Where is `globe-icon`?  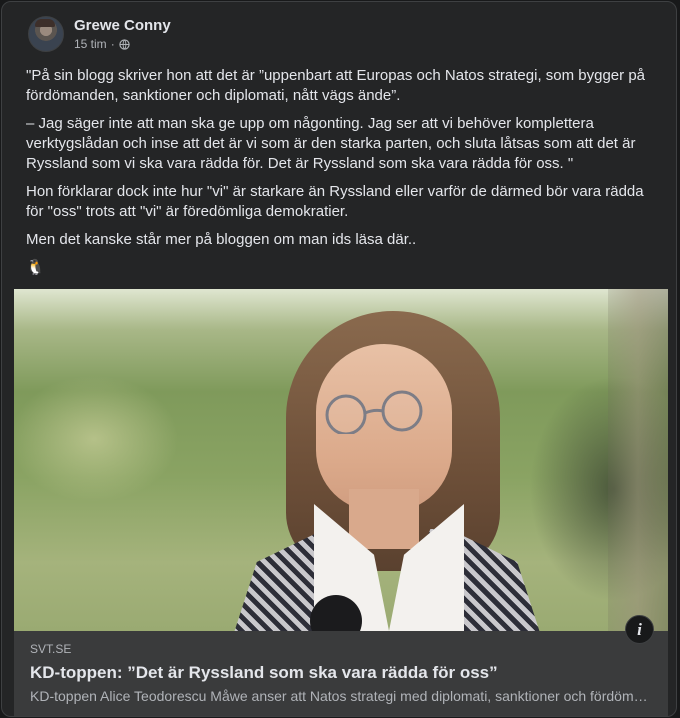
globe-icon is located at coordinates (124, 44).